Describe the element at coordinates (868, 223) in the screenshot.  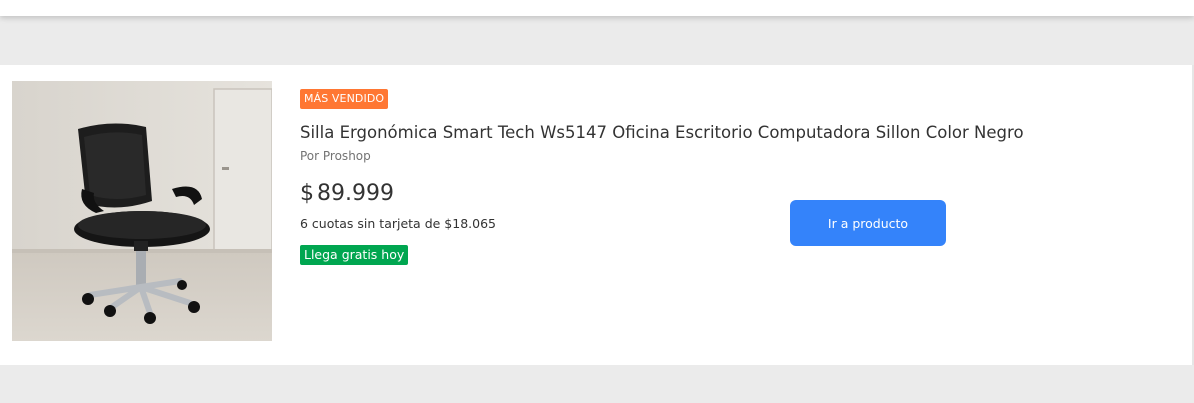
I see `go-to-product-button: Ir a producto` at that location.